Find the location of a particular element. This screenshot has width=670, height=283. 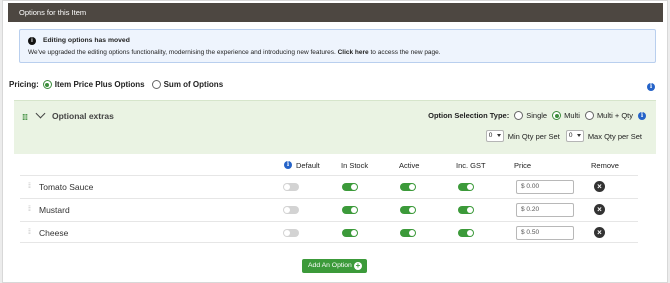

header-active: Active is located at coordinates (409, 165).